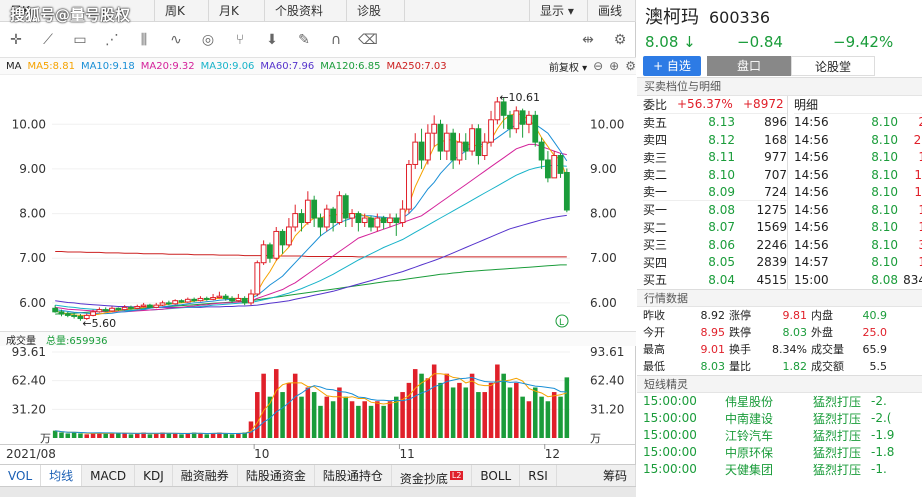 This screenshot has width=922, height=497. I want to click on market-value: 65.9, so click(875, 349).